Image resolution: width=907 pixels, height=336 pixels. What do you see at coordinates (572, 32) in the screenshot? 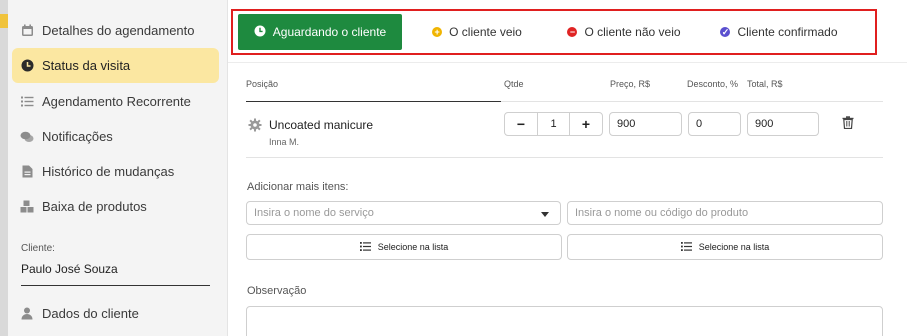
I see `minus-circle-icon: −` at bounding box center [572, 32].